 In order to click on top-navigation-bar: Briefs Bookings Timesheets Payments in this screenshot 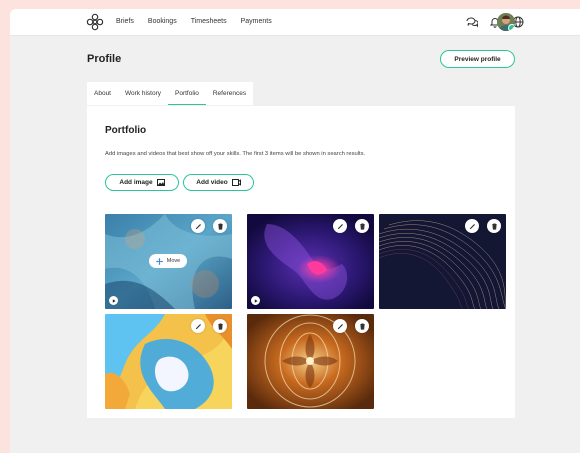, I will do `click(295, 22)`.